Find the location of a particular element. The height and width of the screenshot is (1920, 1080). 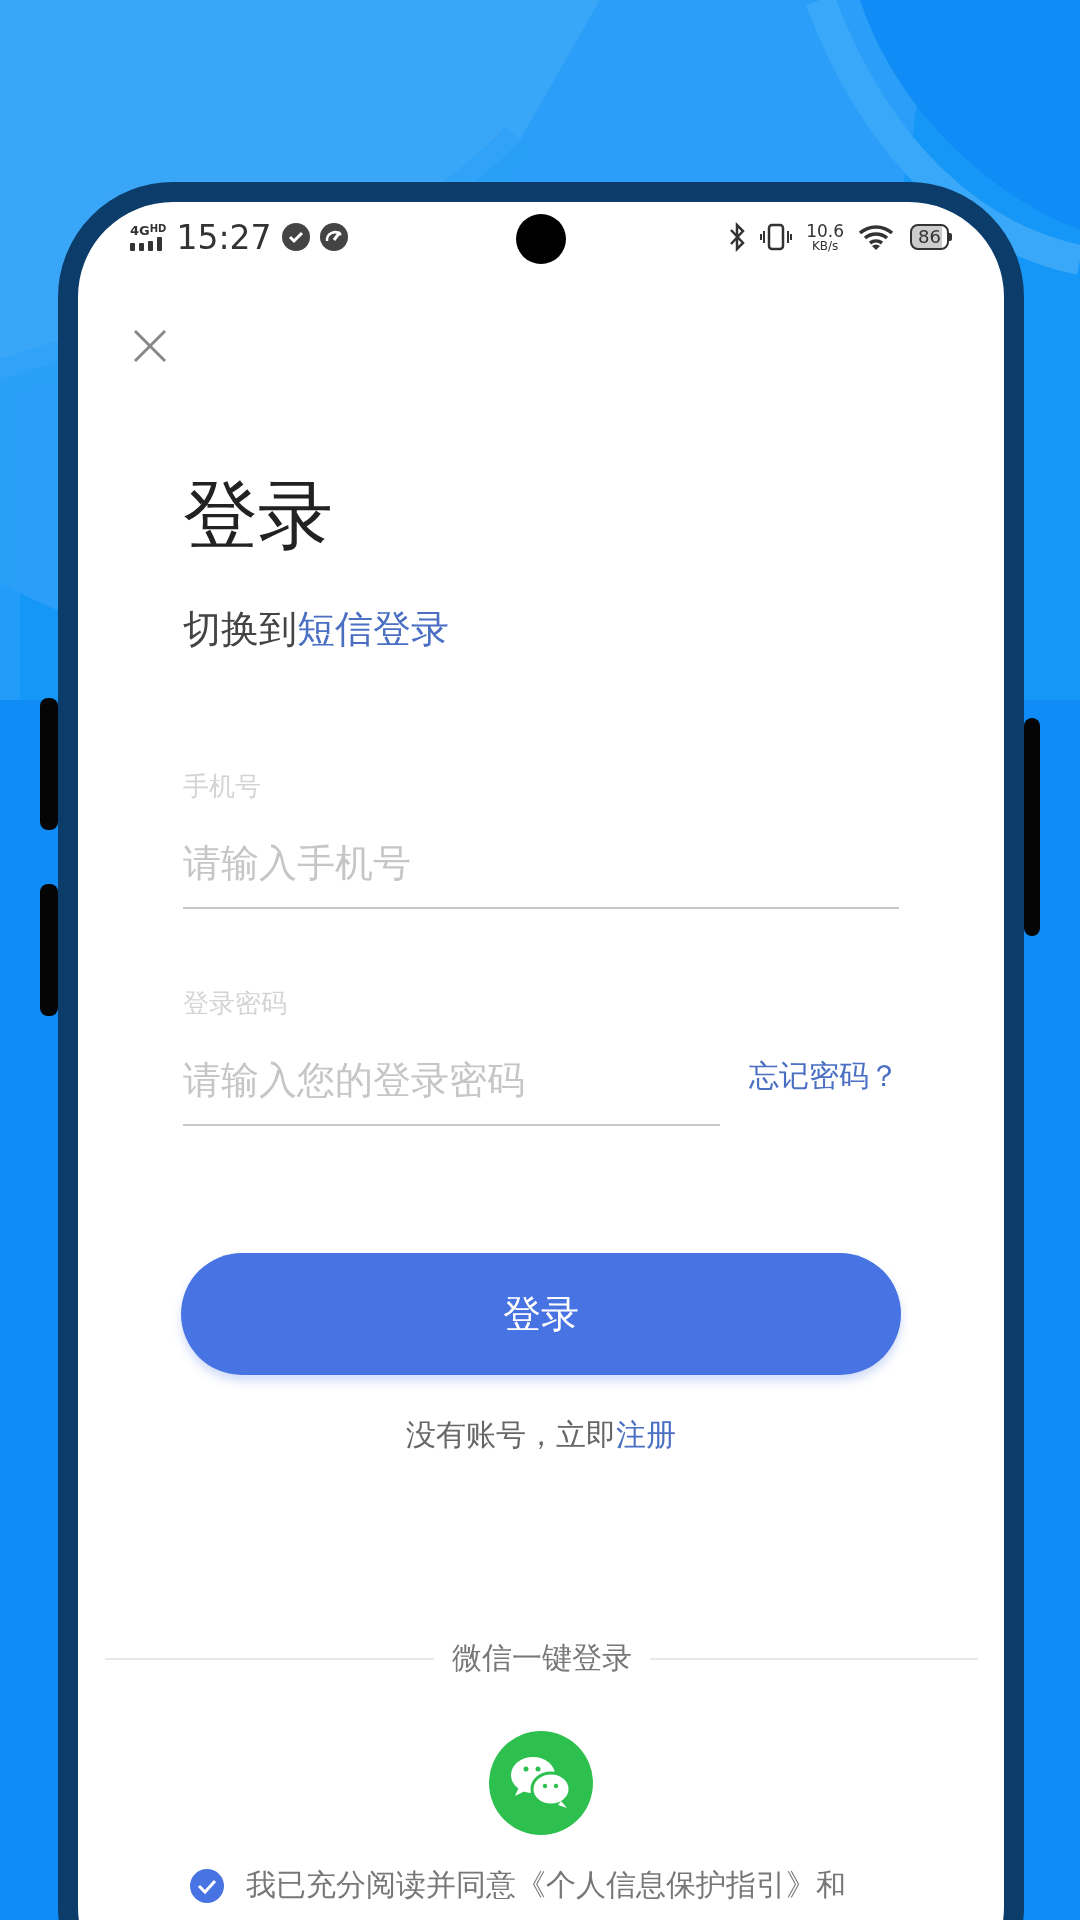

login-button: 登录 is located at coordinates (541, 1314).